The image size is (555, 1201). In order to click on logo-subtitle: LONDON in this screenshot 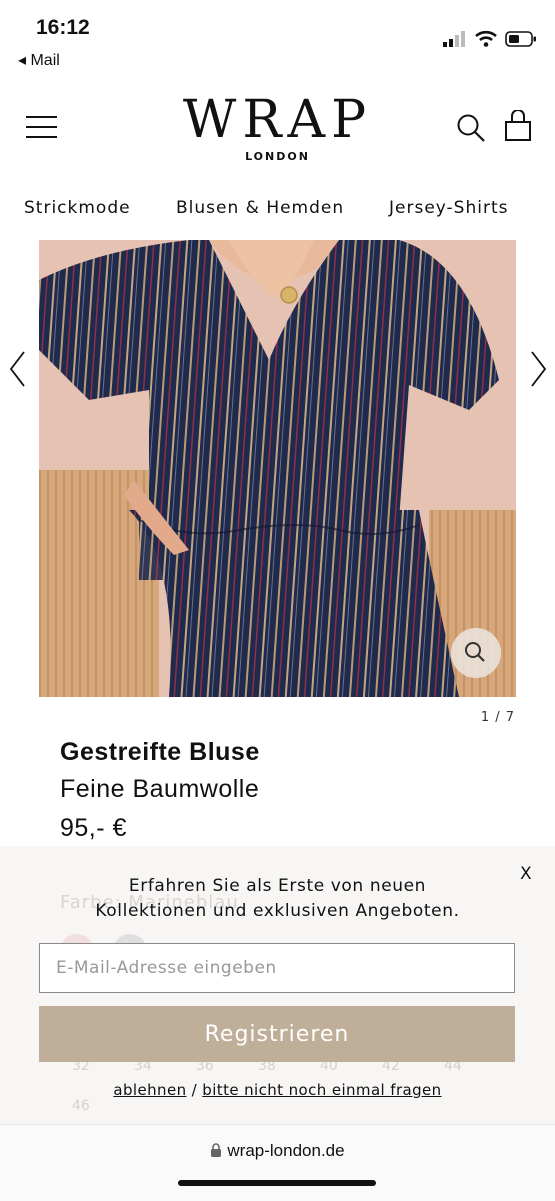, I will do `click(277, 156)`.